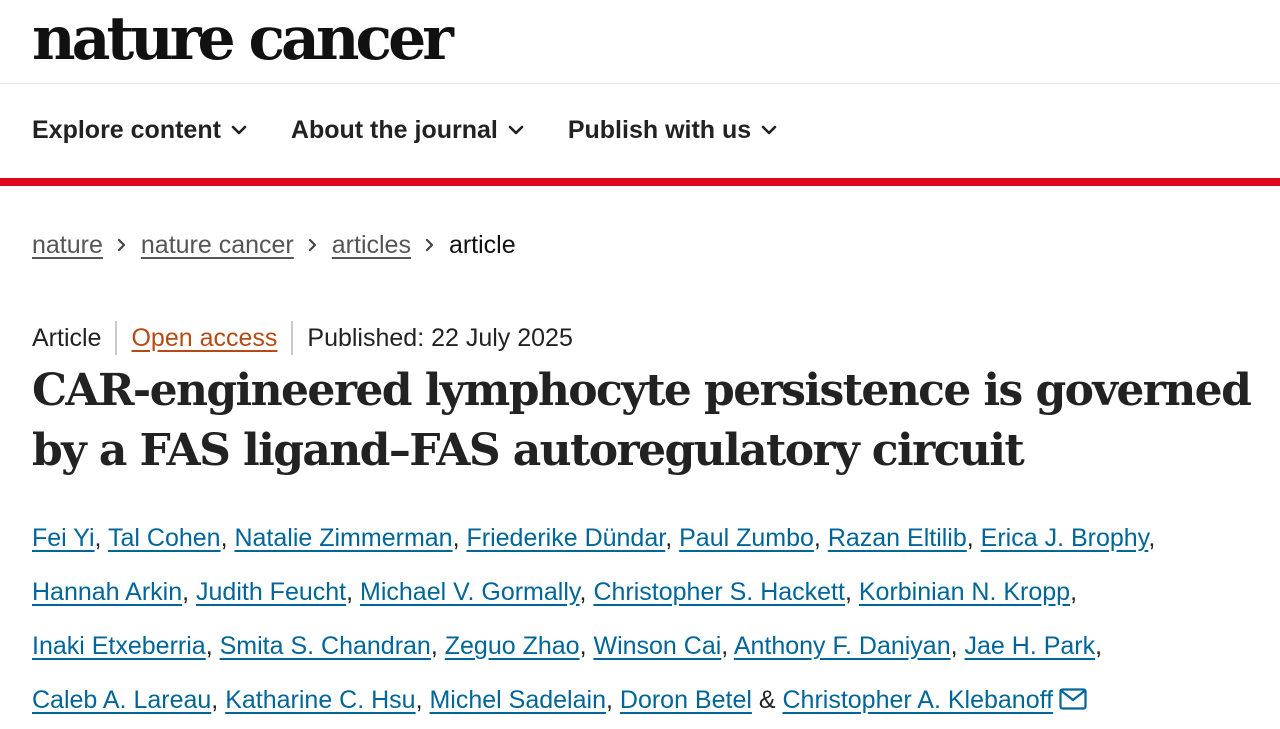 The height and width of the screenshot is (729, 1280). I want to click on nav-about-the-journal: About the journal, so click(407, 130).